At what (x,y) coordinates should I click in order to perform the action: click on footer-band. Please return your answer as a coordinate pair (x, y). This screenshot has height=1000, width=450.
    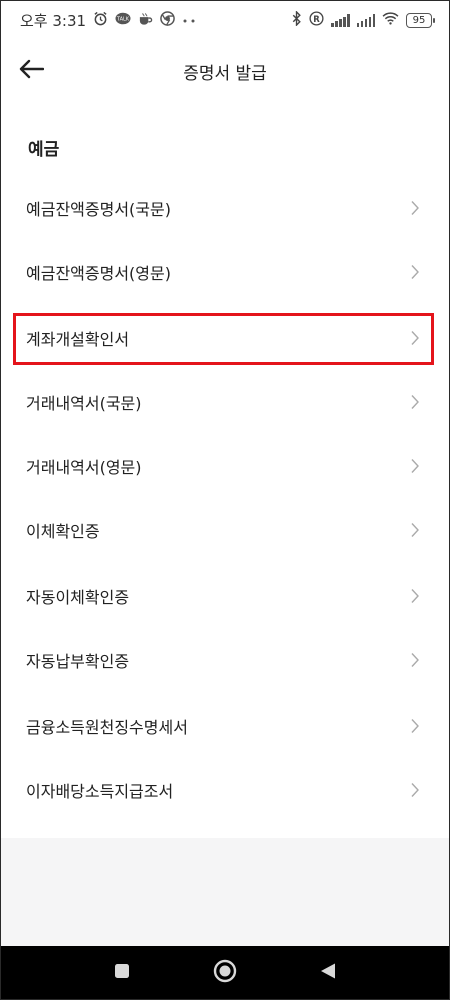
    Looking at the image, I should click on (225, 892).